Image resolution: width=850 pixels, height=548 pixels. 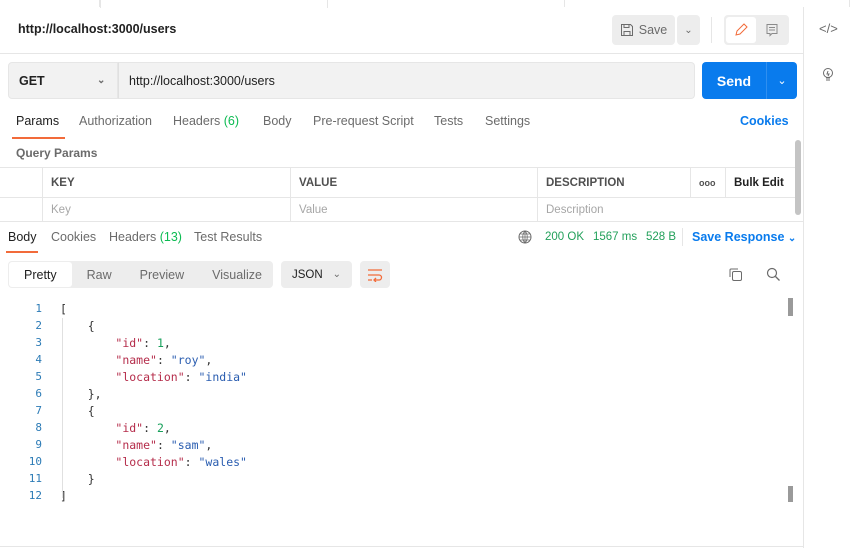 I want to click on wrap-lines-button, so click(x=375, y=274).